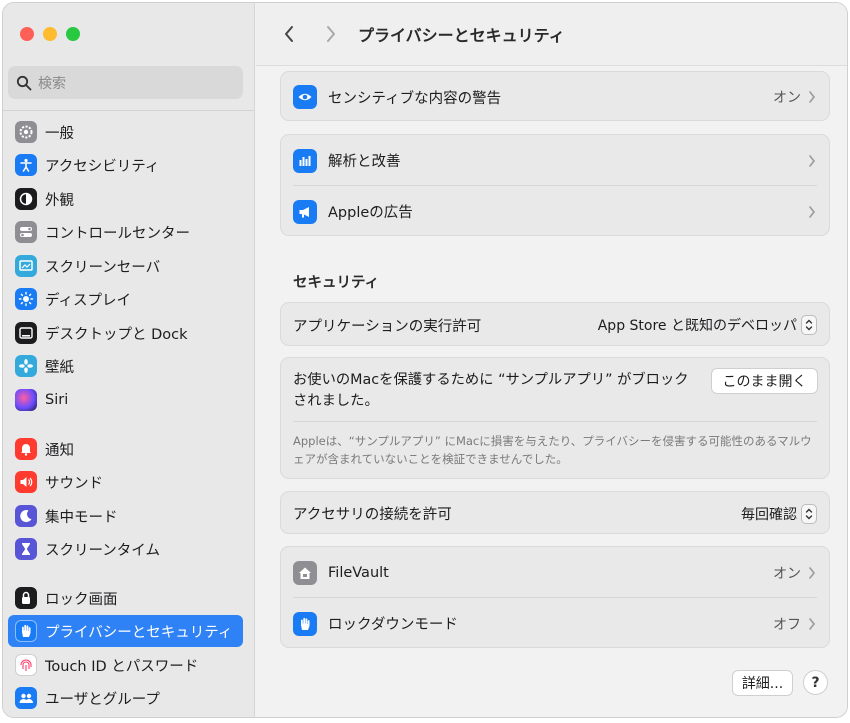 The height and width of the screenshot is (723, 850). I want to click on toolbar: プライバシーとセキュリティ, so click(551, 34).